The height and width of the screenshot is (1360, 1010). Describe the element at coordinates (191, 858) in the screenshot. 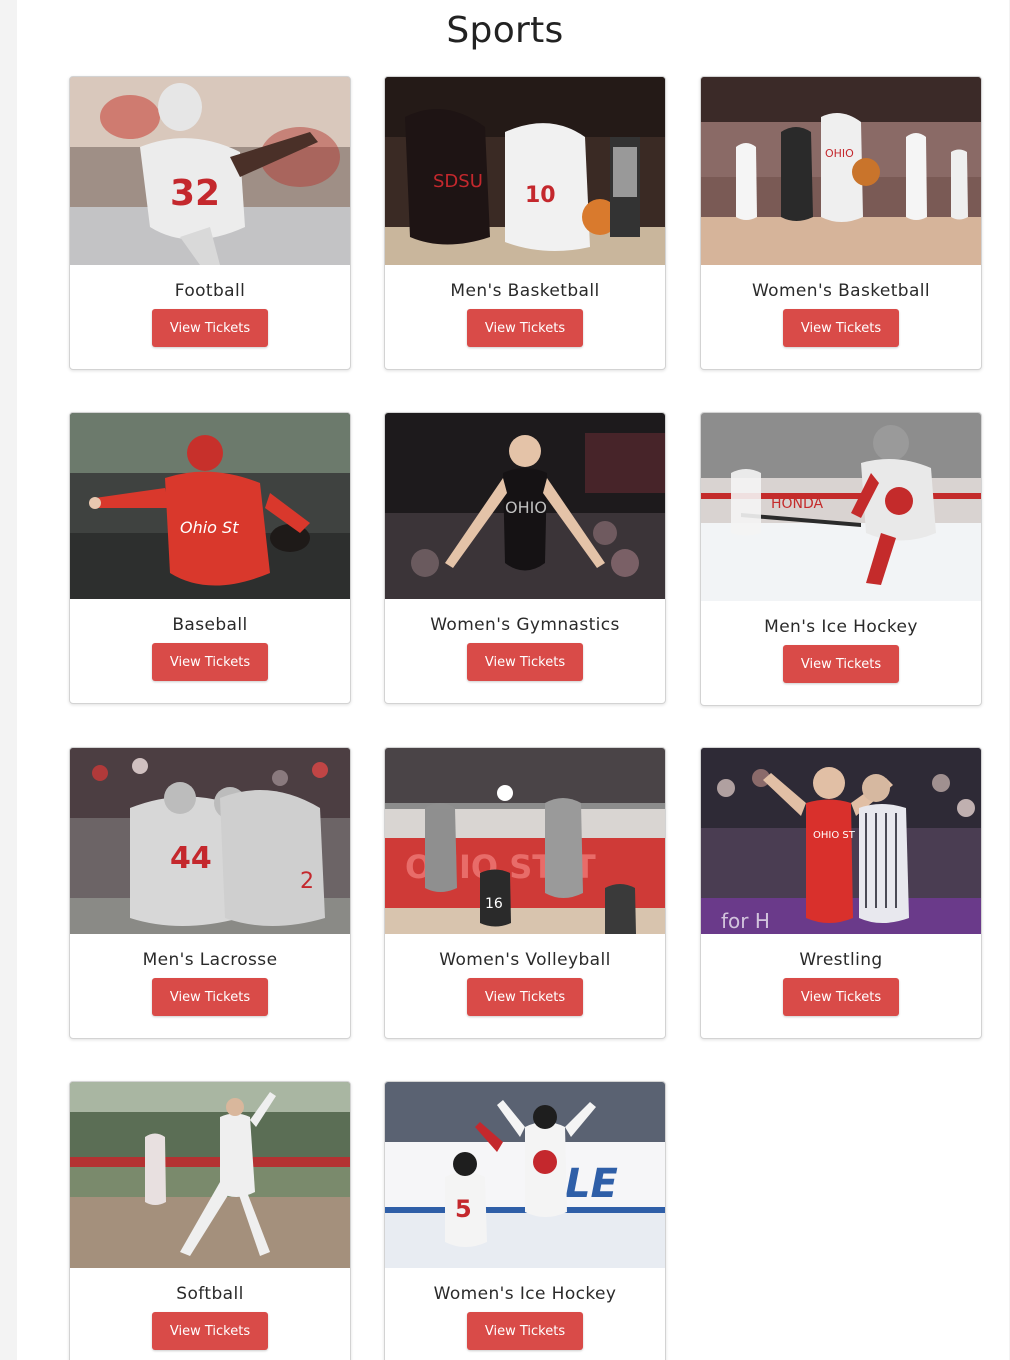

I see `svg-text: 44` at that location.